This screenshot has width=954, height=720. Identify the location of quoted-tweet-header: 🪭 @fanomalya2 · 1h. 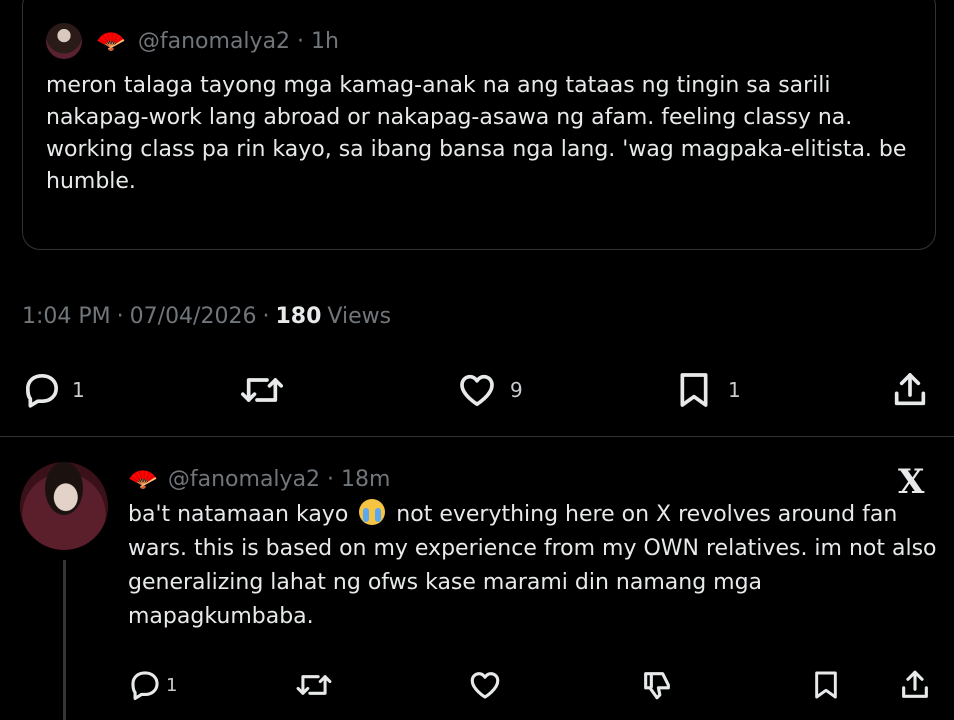
(192, 41).